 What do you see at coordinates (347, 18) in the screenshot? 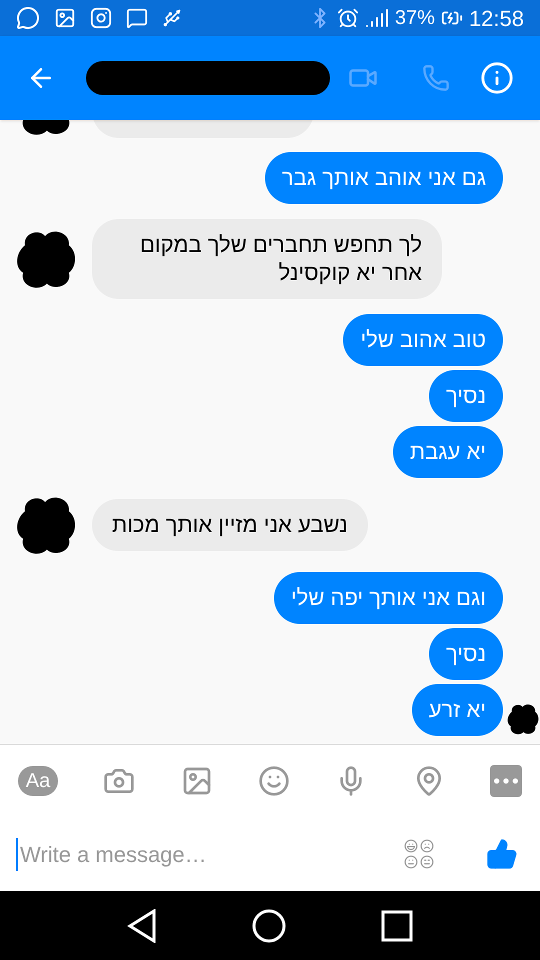
I see `alarm-icon` at bounding box center [347, 18].